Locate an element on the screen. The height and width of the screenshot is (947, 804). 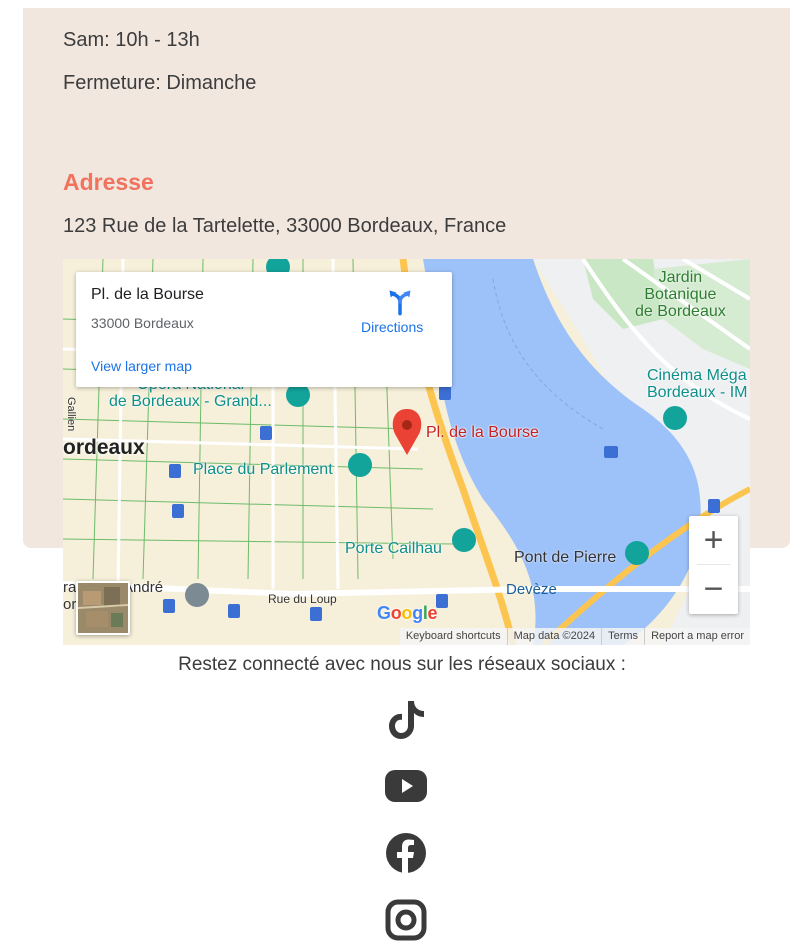
map-label-bourse: Pl. de la Bourse is located at coordinates (482, 432).